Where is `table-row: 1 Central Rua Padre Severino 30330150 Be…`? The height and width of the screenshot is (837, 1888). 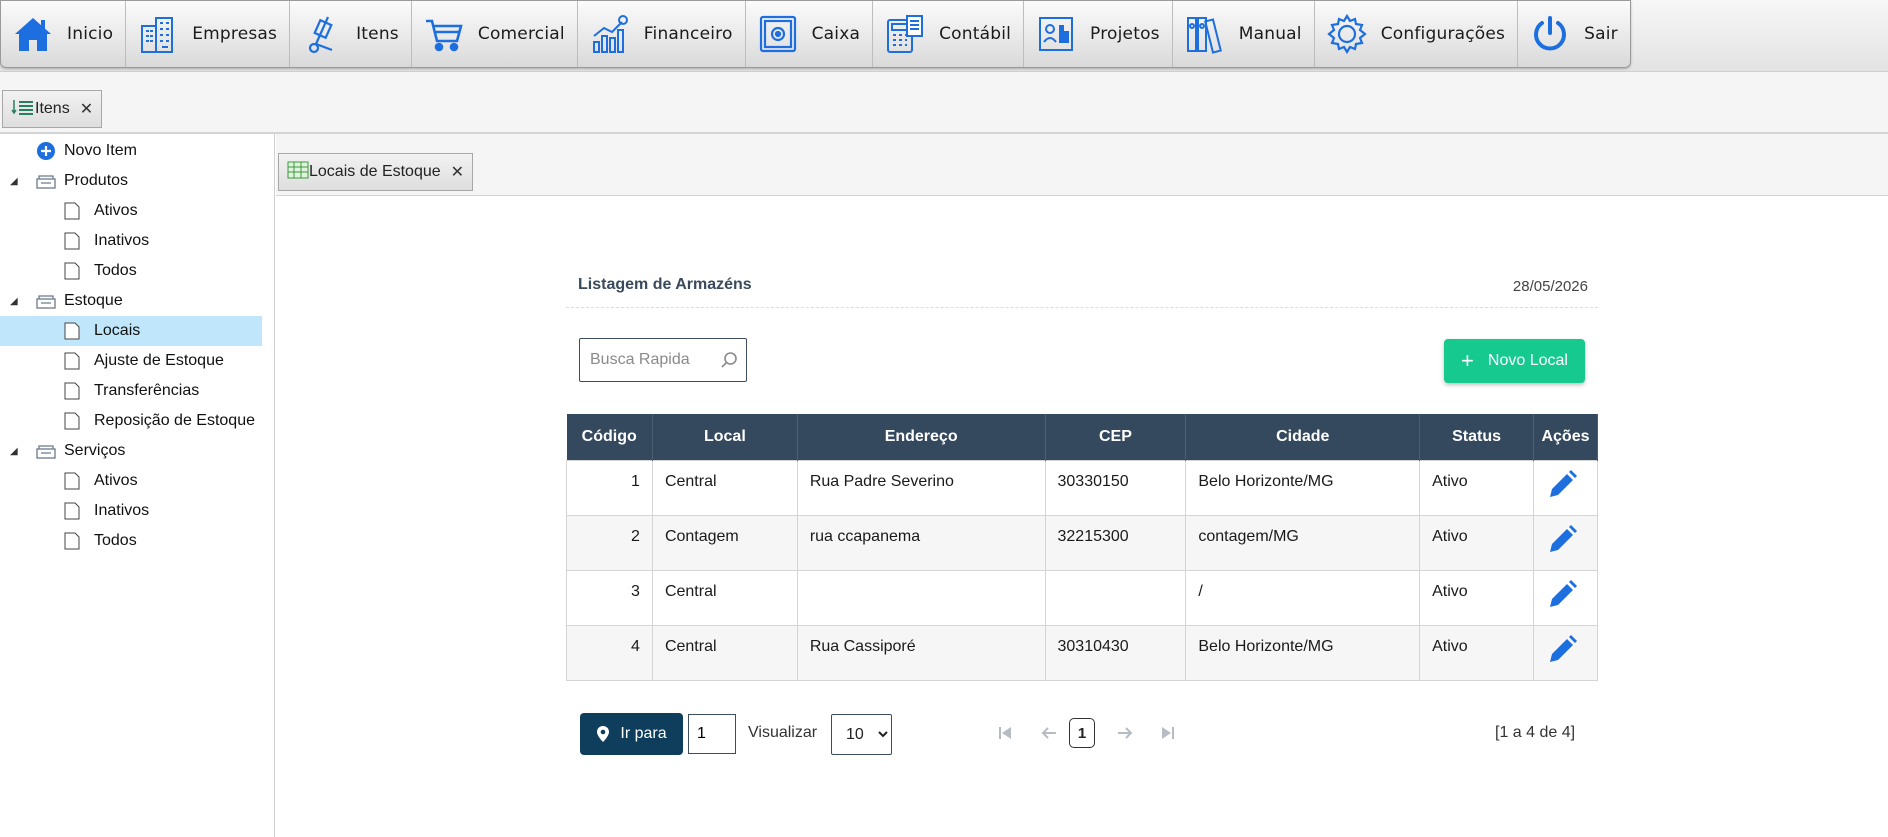 table-row: 1 Central Rua Padre Severino 30330150 Be… is located at coordinates (1082, 487).